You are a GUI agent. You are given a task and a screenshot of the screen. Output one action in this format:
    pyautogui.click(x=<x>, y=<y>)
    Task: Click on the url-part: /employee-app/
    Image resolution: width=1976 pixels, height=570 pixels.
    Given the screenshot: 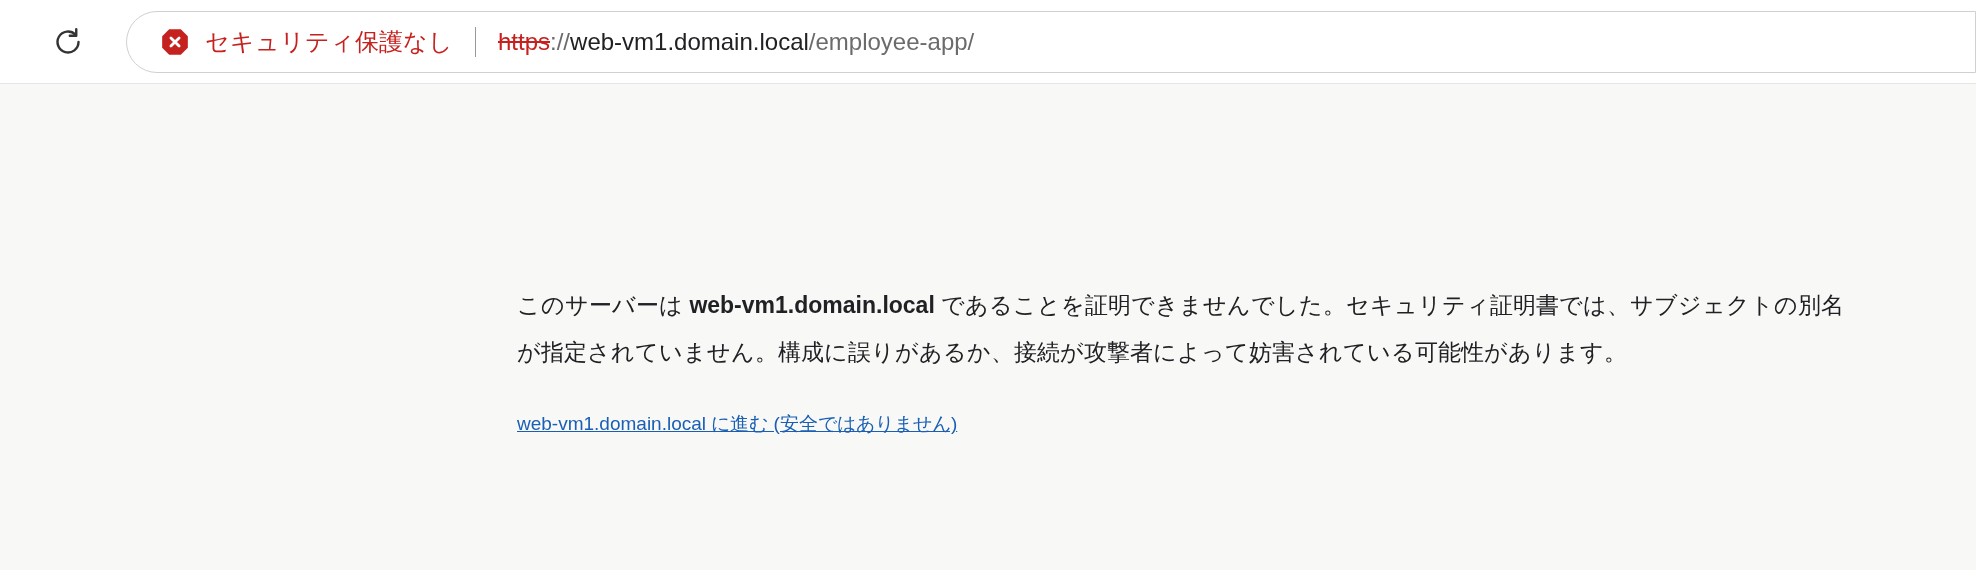 What is the action you would take?
    pyautogui.click(x=891, y=41)
    